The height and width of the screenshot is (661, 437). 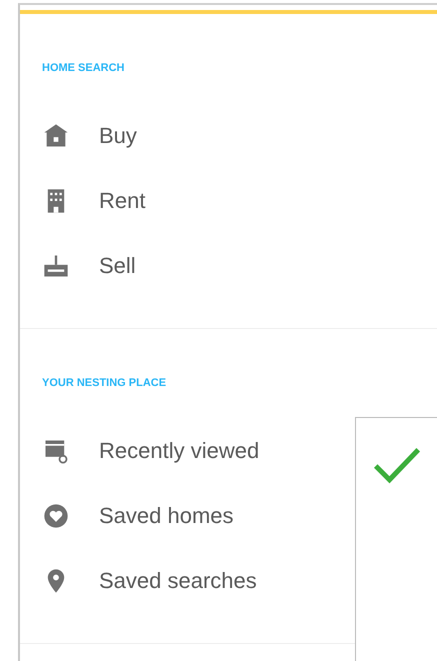 What do you see at coordinates (239, 515) in the screenshot?
I see `menu-item: Saved homes` at bounding box center [239, 515].